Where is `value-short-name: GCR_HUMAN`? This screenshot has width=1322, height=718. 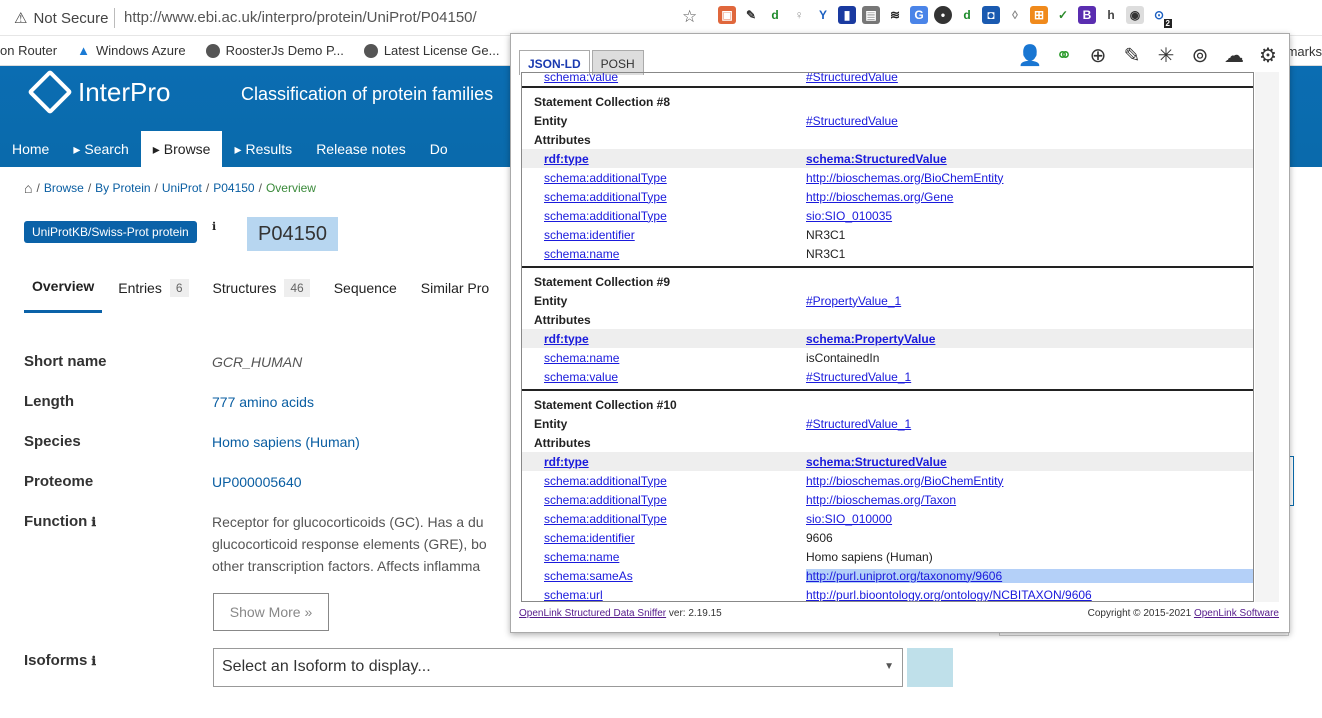 value-short-name: GCR_HUMAN is located at coordinates (257, 362).